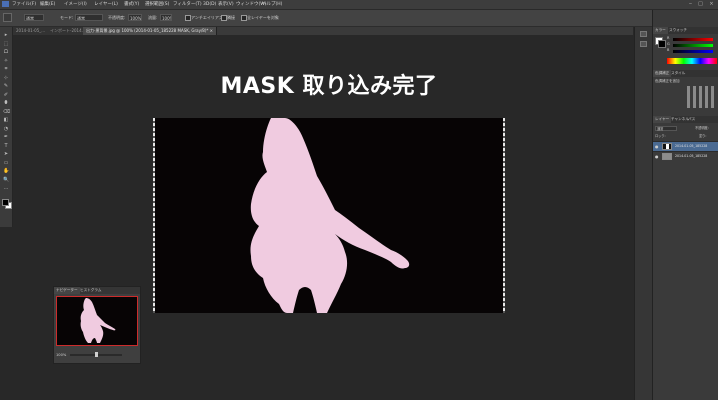 This screenshot has width=718, height=400. Describe the element at coordinates (34, 17) in the screenshot. I see `mode-select: 通常` at that location.